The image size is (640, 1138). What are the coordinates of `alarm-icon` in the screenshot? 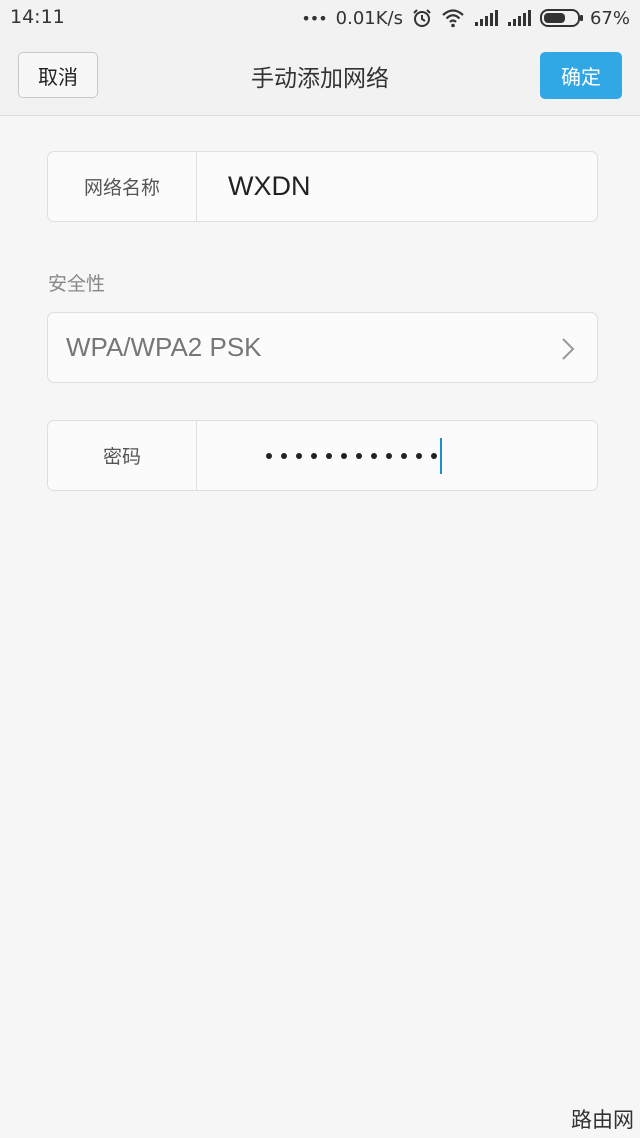 It's located at (422, 18).